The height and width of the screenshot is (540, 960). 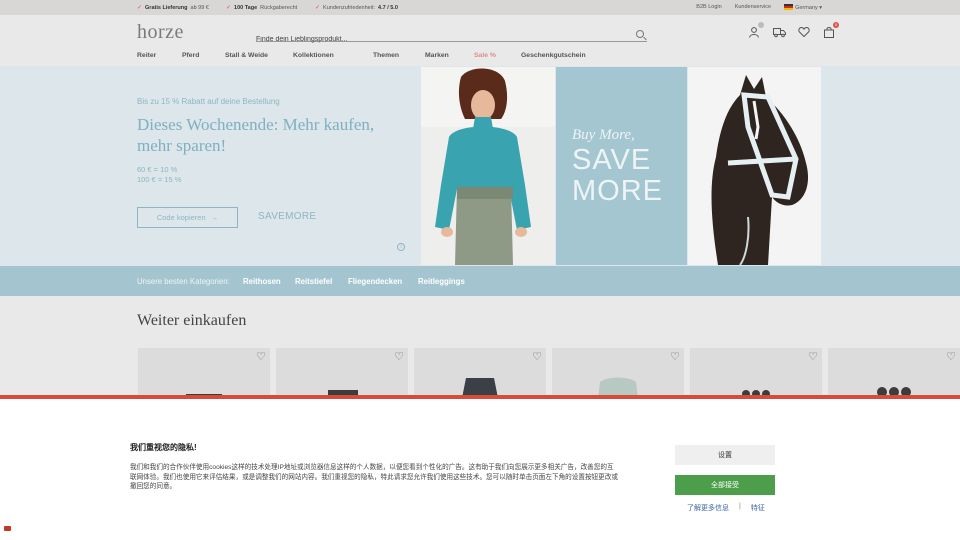 What do you see at coordinates (262, 281) in the screenshot?
I see `category-reithosen: Reithosen` at bounding box center [262, 281].